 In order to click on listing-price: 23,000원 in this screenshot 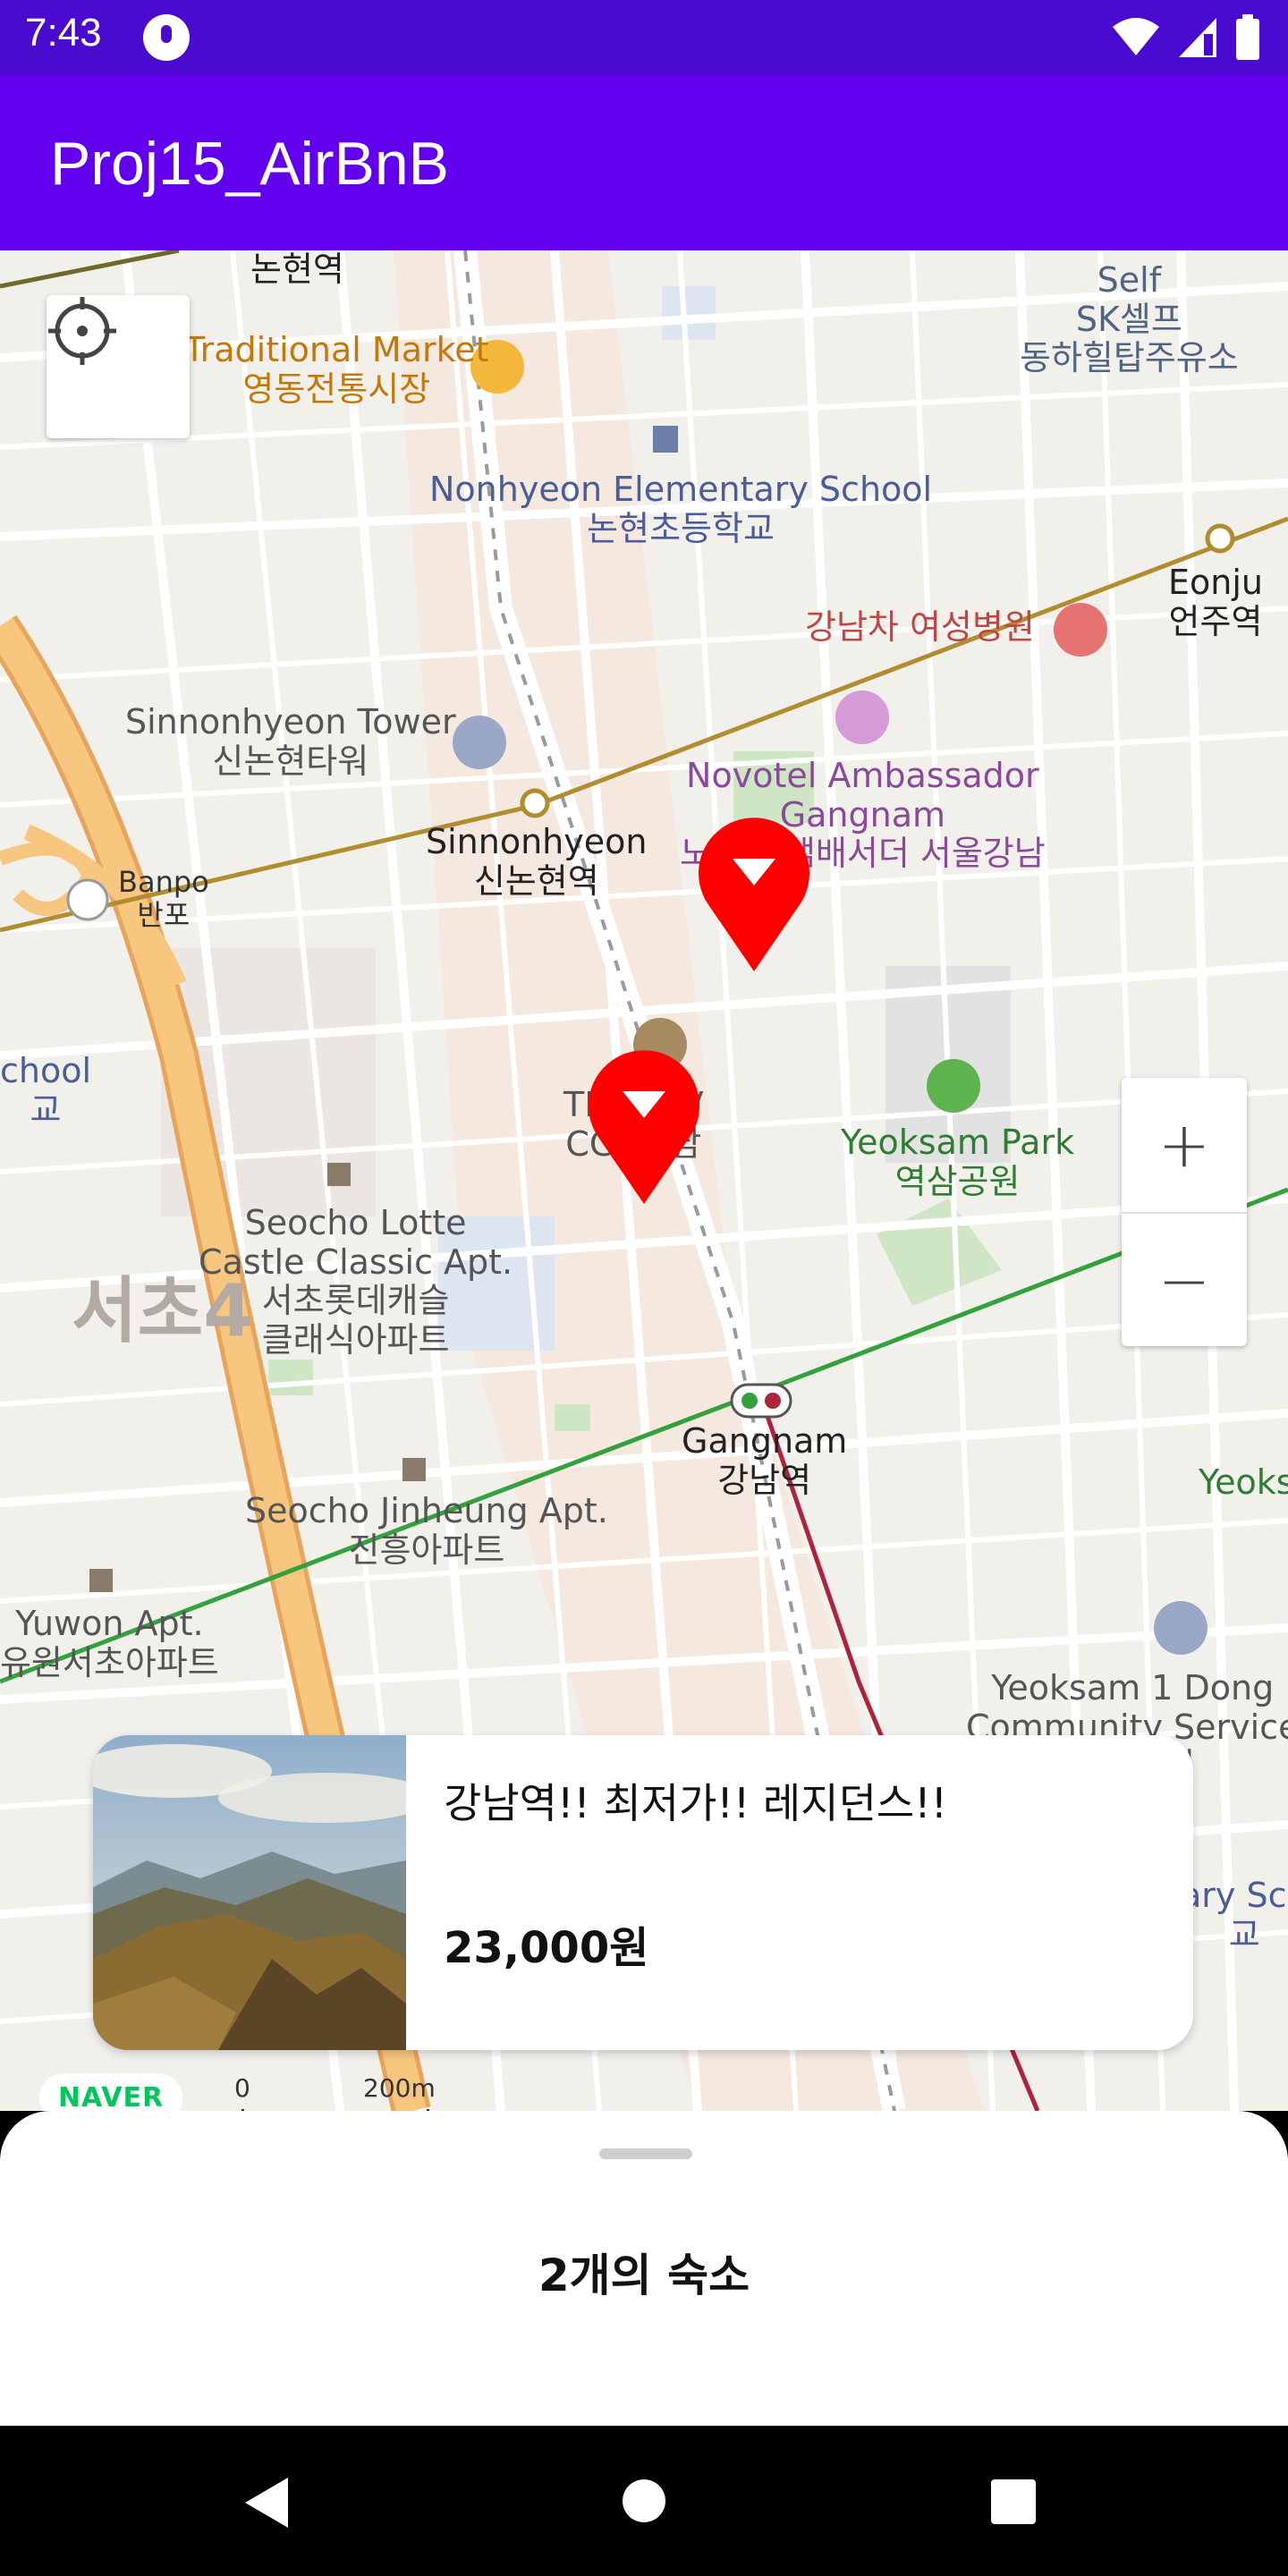, I will do `click(546, 1948)`.